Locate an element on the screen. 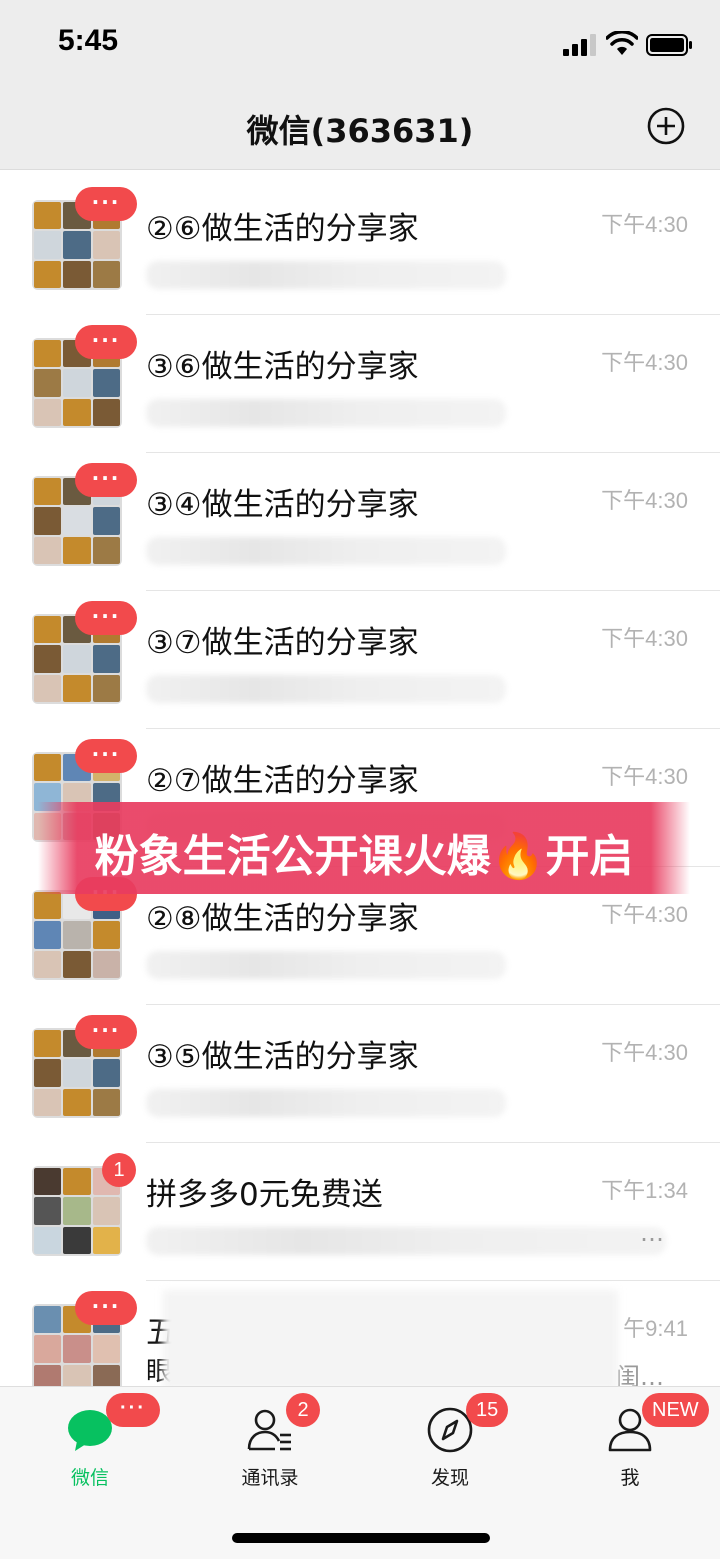  chat-time: 午9:41 is located at coordinates (655, 1328).